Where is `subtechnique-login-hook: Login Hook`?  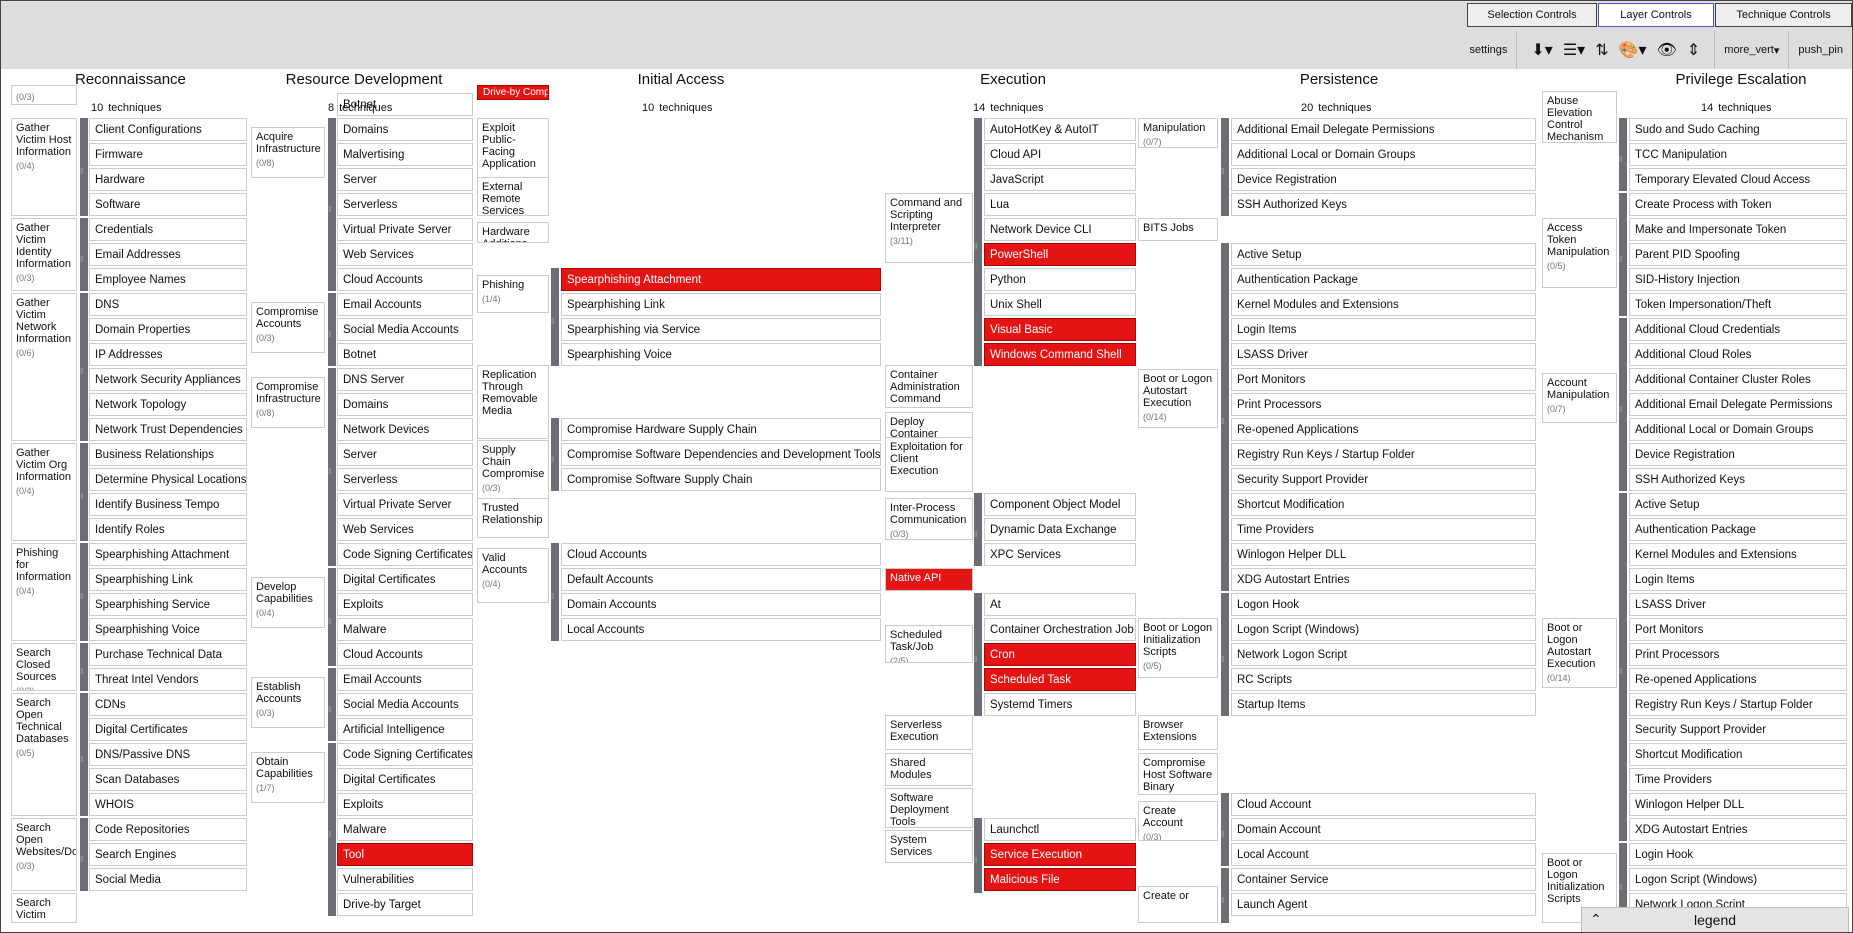 subtechnique-login-hook: Login Hook is located at coordinates (1738, 854).